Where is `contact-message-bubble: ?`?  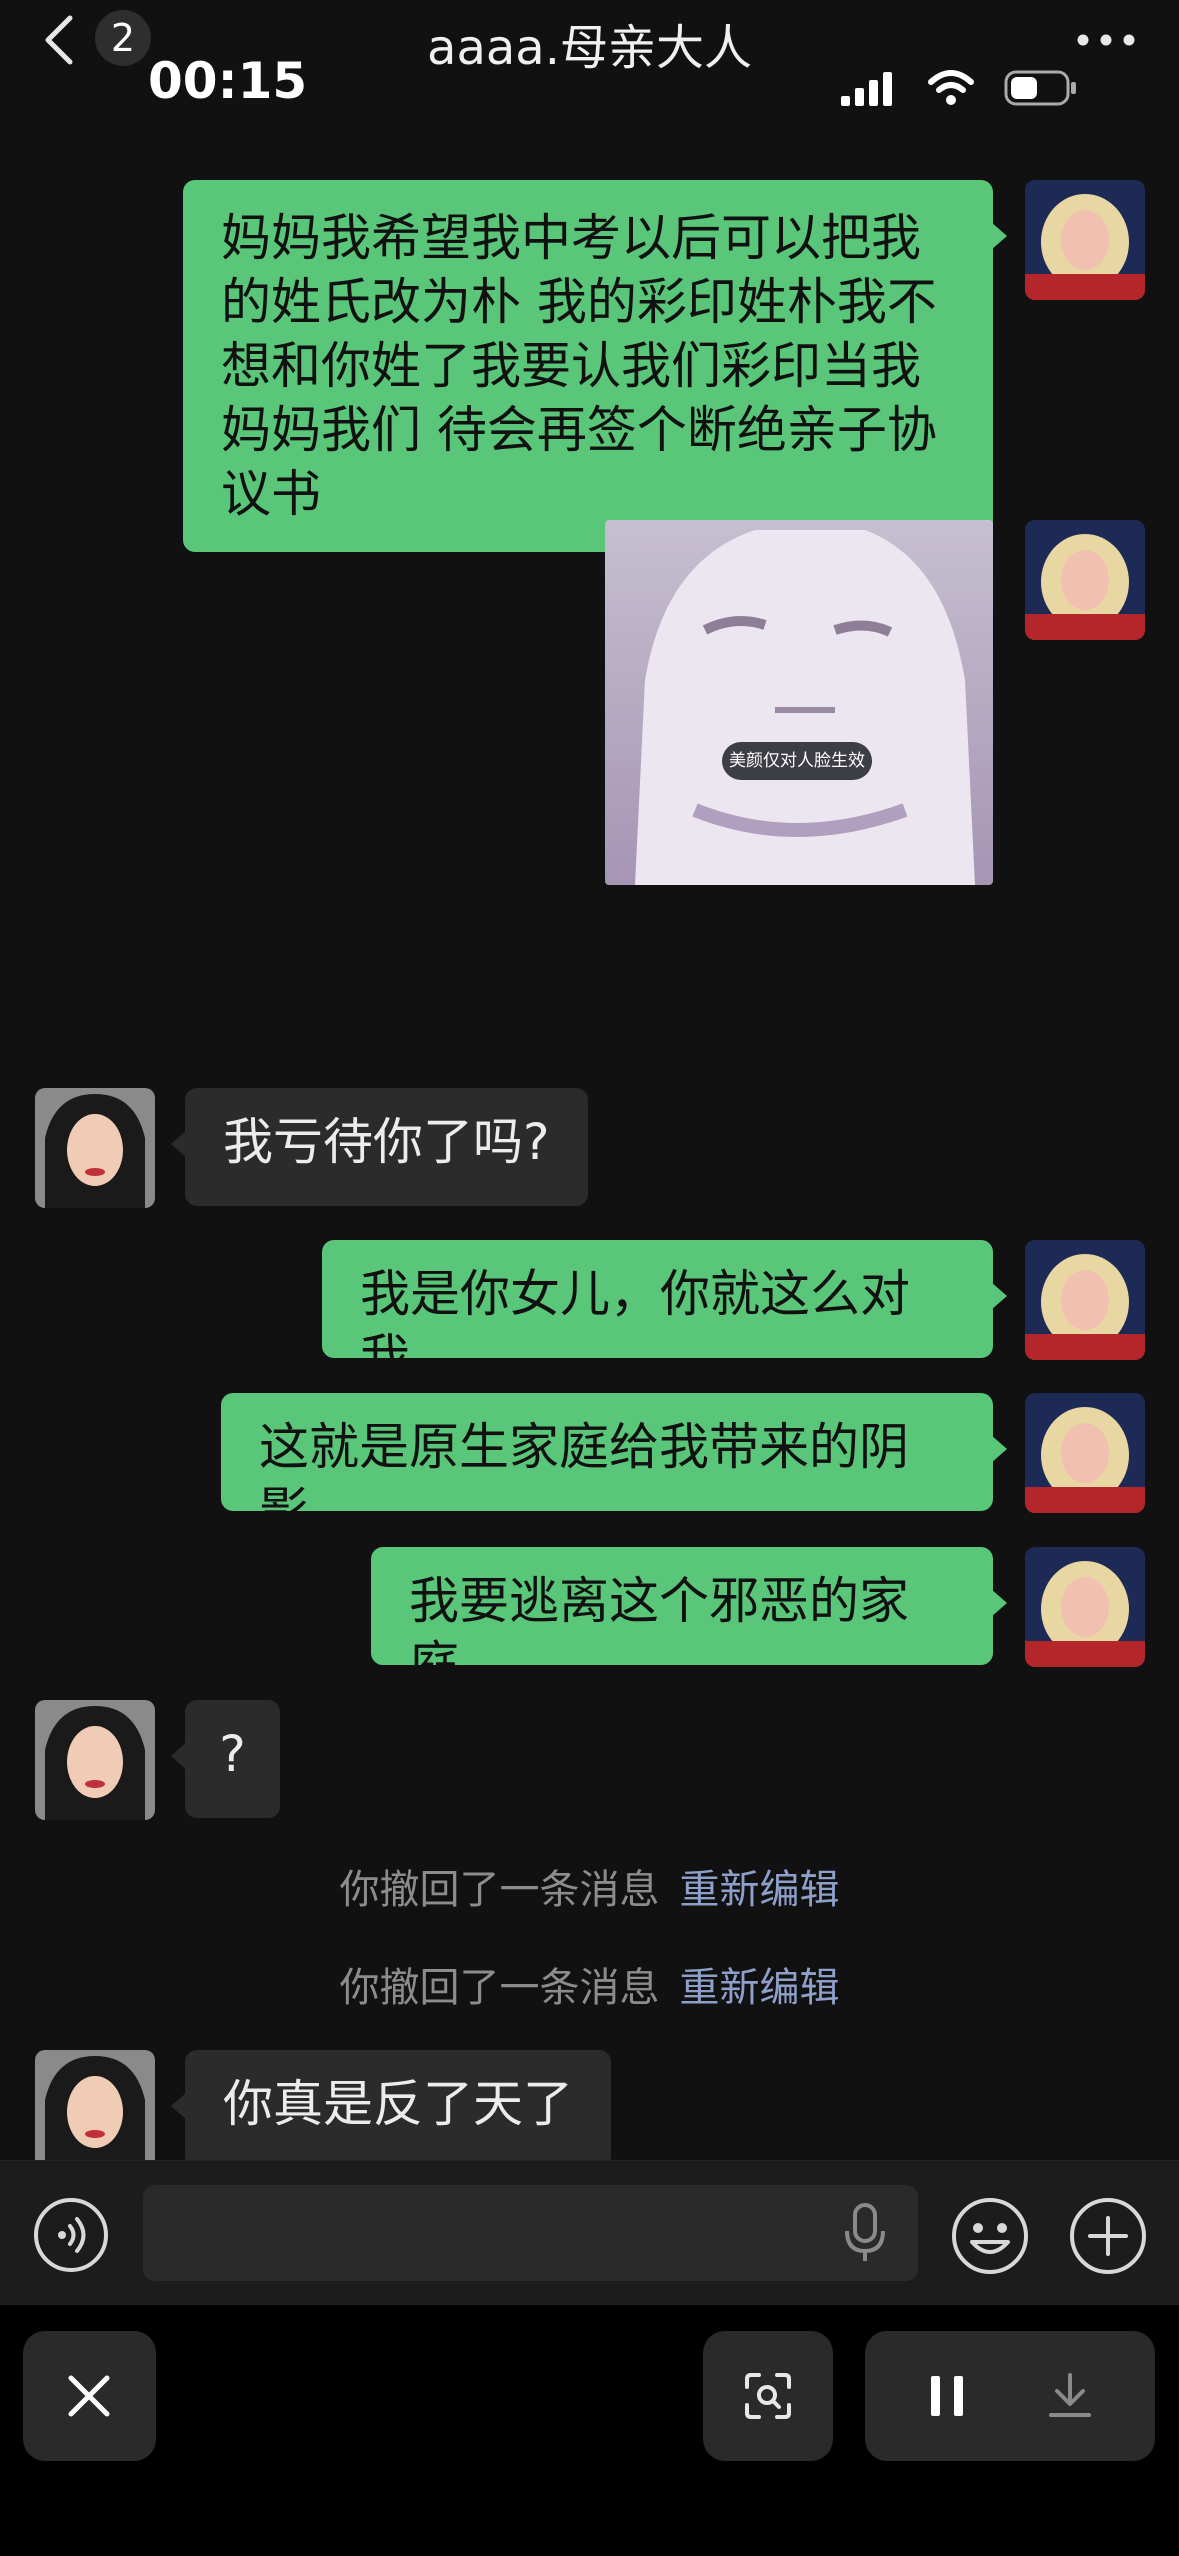
contact-message-bubble: ? is located at coordinates (225, 1759).